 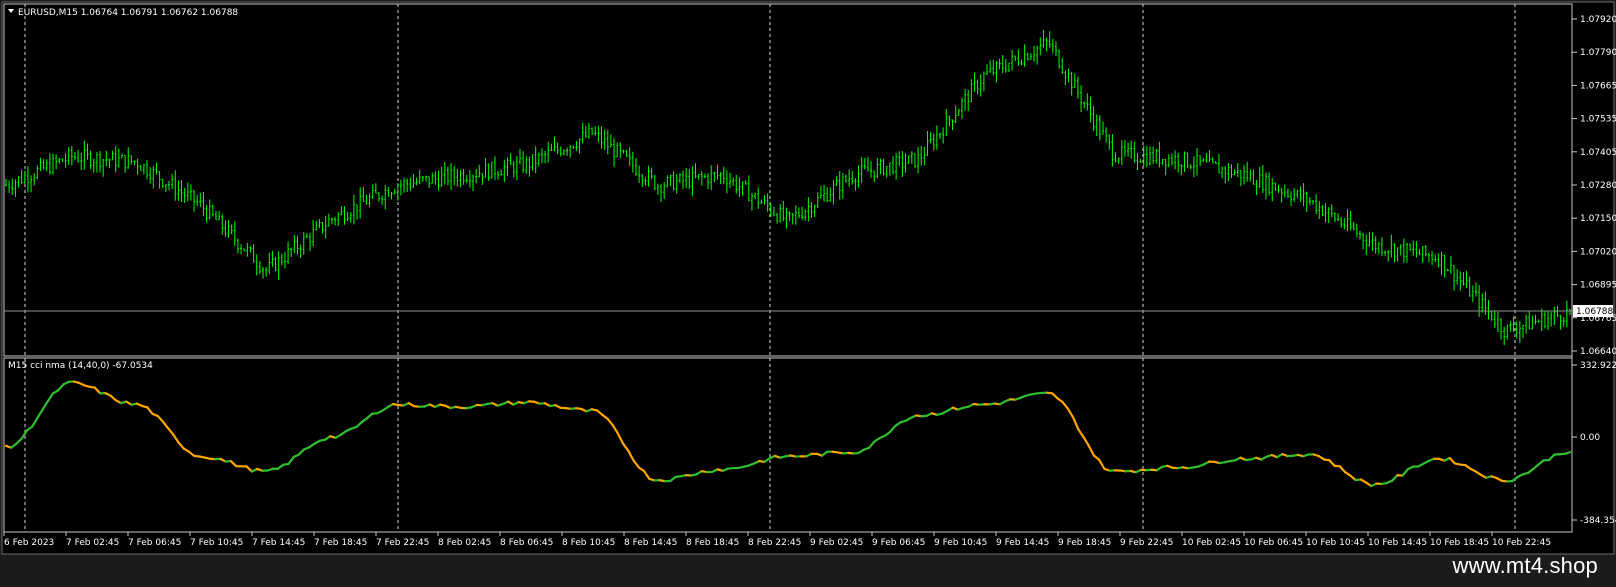 What do you see at coordinates (898, 543) in the screenshot?
I see `time-tick-label: 9 Feb 06:45` at bounding box center [898, 543].